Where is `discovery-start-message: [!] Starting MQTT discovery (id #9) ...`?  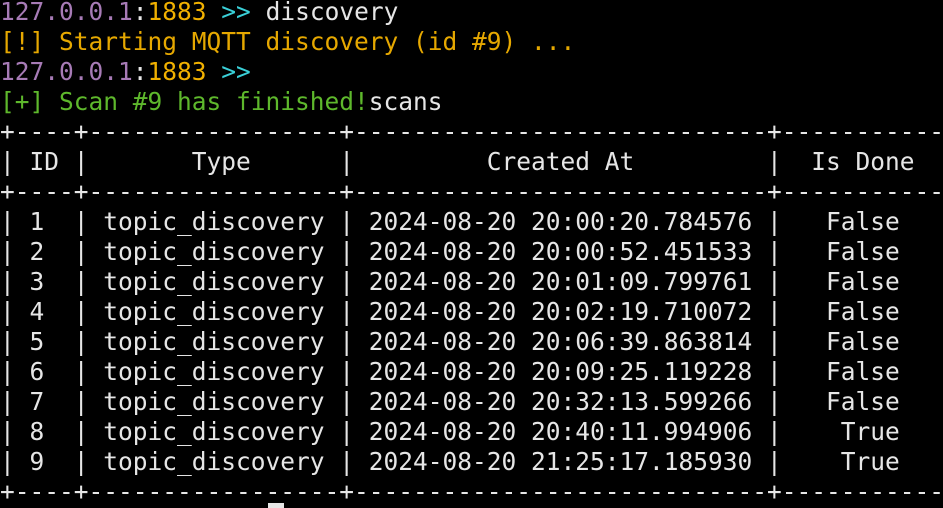 discovery-start-message: [!] Starting MQTT discovery (id #9) ... is located at coordinates (288, 41).